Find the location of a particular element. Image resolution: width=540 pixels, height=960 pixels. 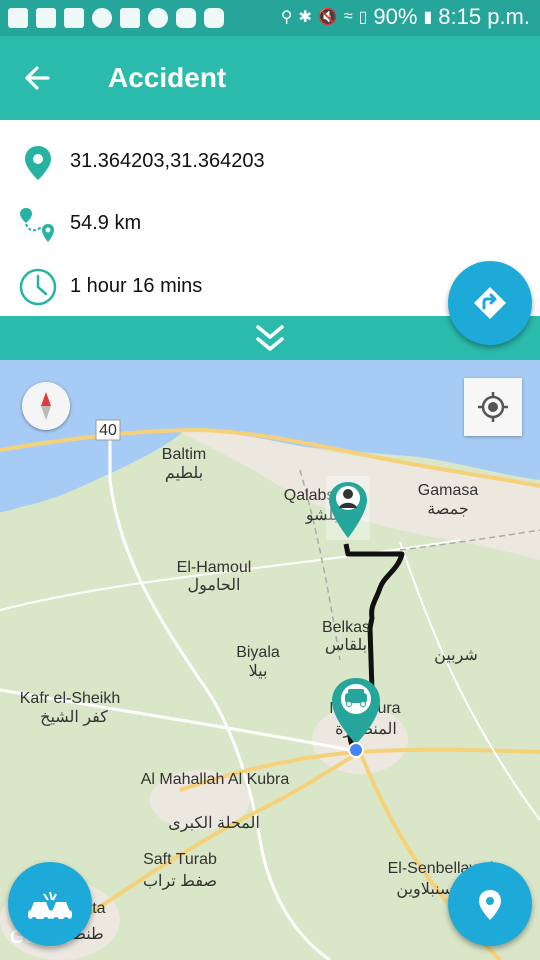

distance-row: 54.9 km is located at coordinates (270, 224).